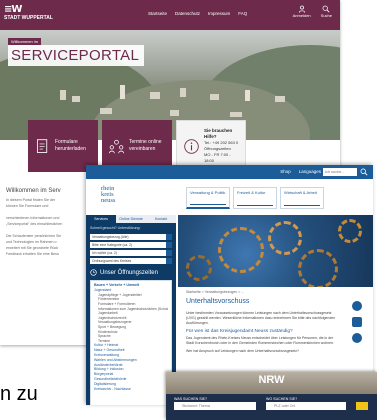 This screenshot has height=420, width=377. What do you see at coordinates (131, 237) in the screenshot?
I see `filter-select: Verwaltungsbezug (Alle)` at bounding box center [131, 237].